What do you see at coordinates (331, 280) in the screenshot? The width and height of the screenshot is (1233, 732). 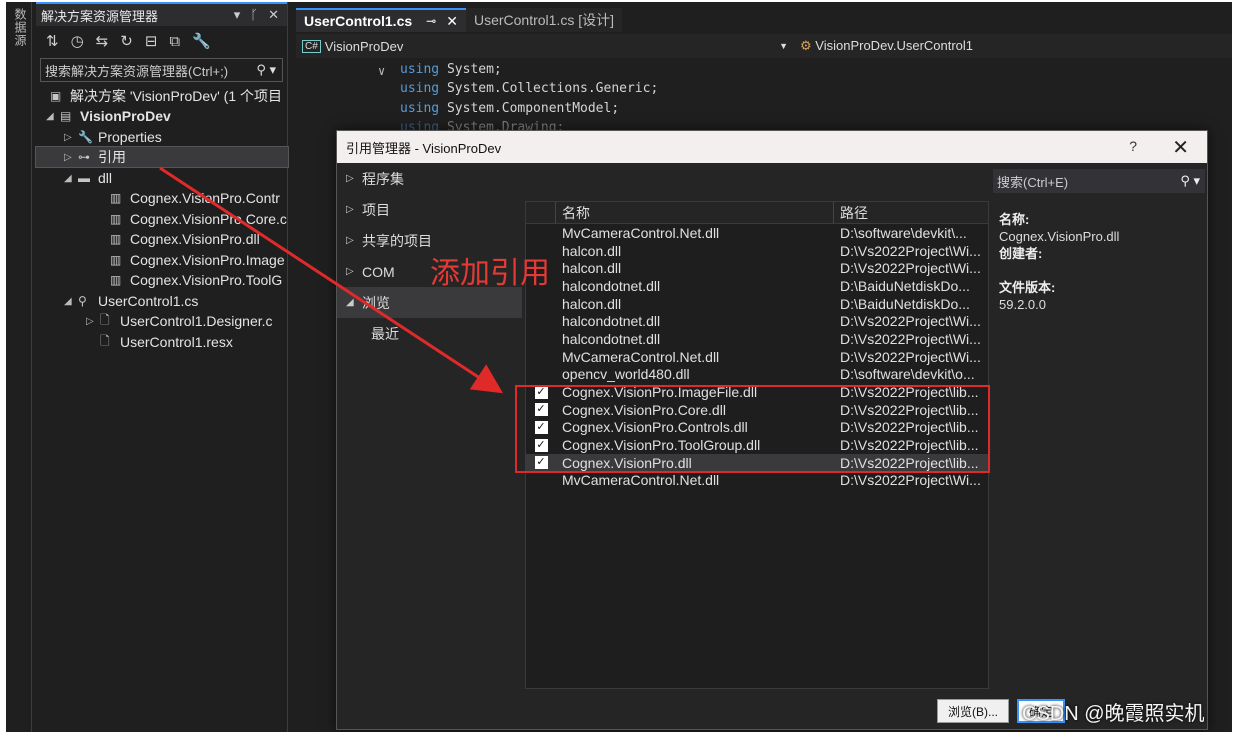 I see `annotation-arrow` at bounding box center [331, 280].